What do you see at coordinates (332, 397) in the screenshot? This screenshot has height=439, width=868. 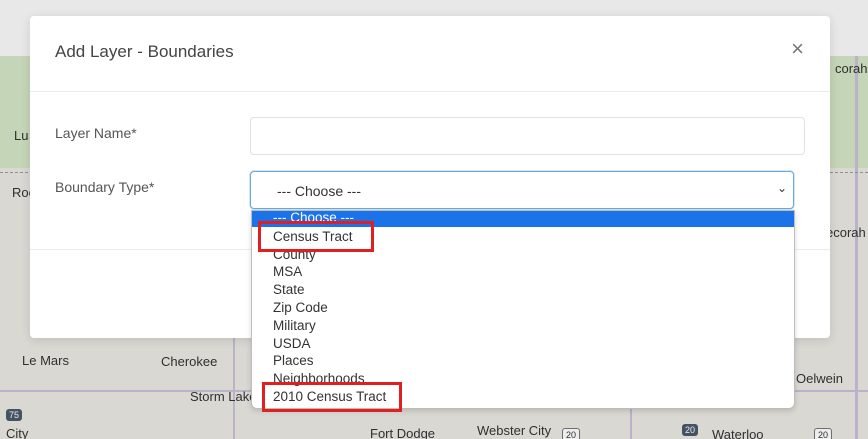 I see `highlight-2010-census-tract` at bounding box center [332, 397].